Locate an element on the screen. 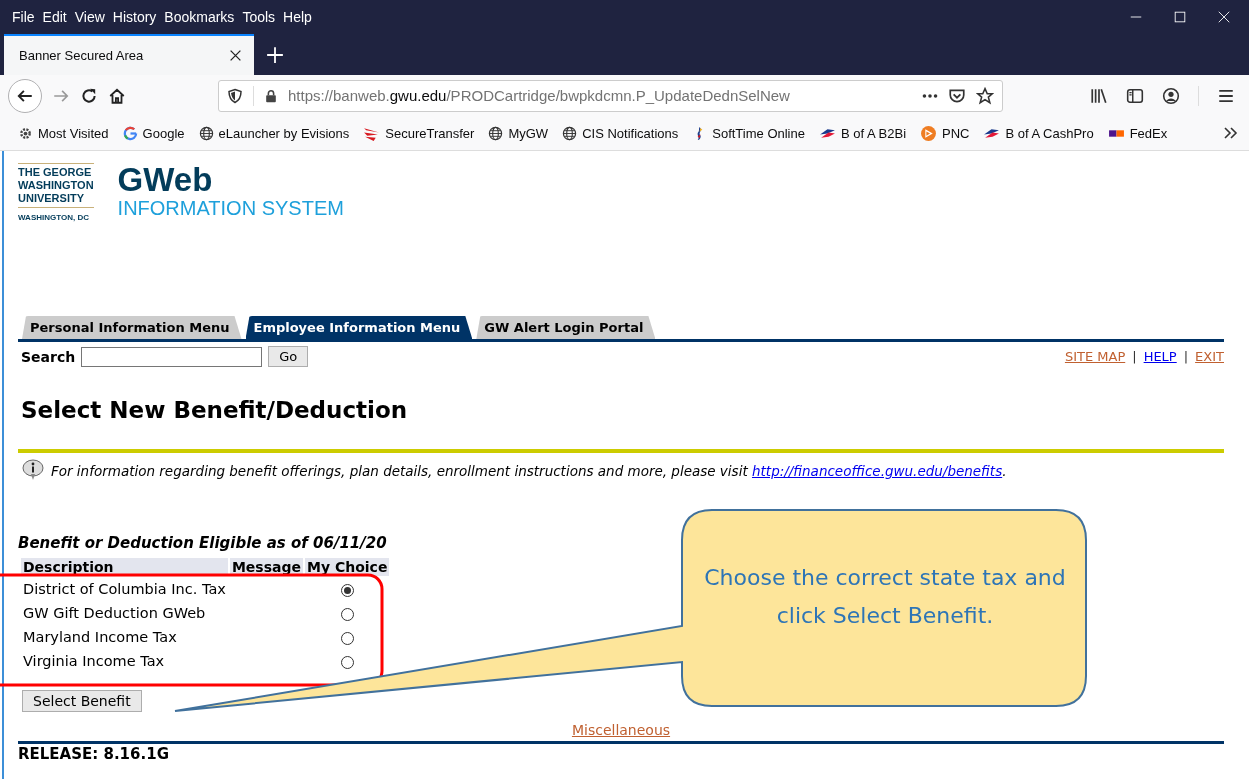 The image size is (1249, 779). menu-item: File is located at coordinates (25, 17).